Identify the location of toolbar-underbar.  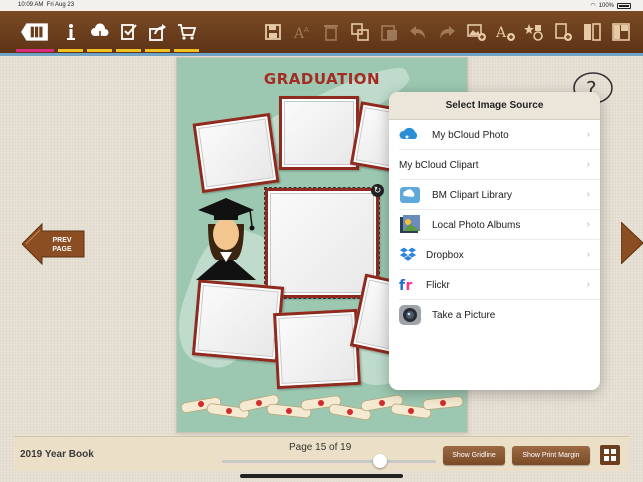
(321, 54).